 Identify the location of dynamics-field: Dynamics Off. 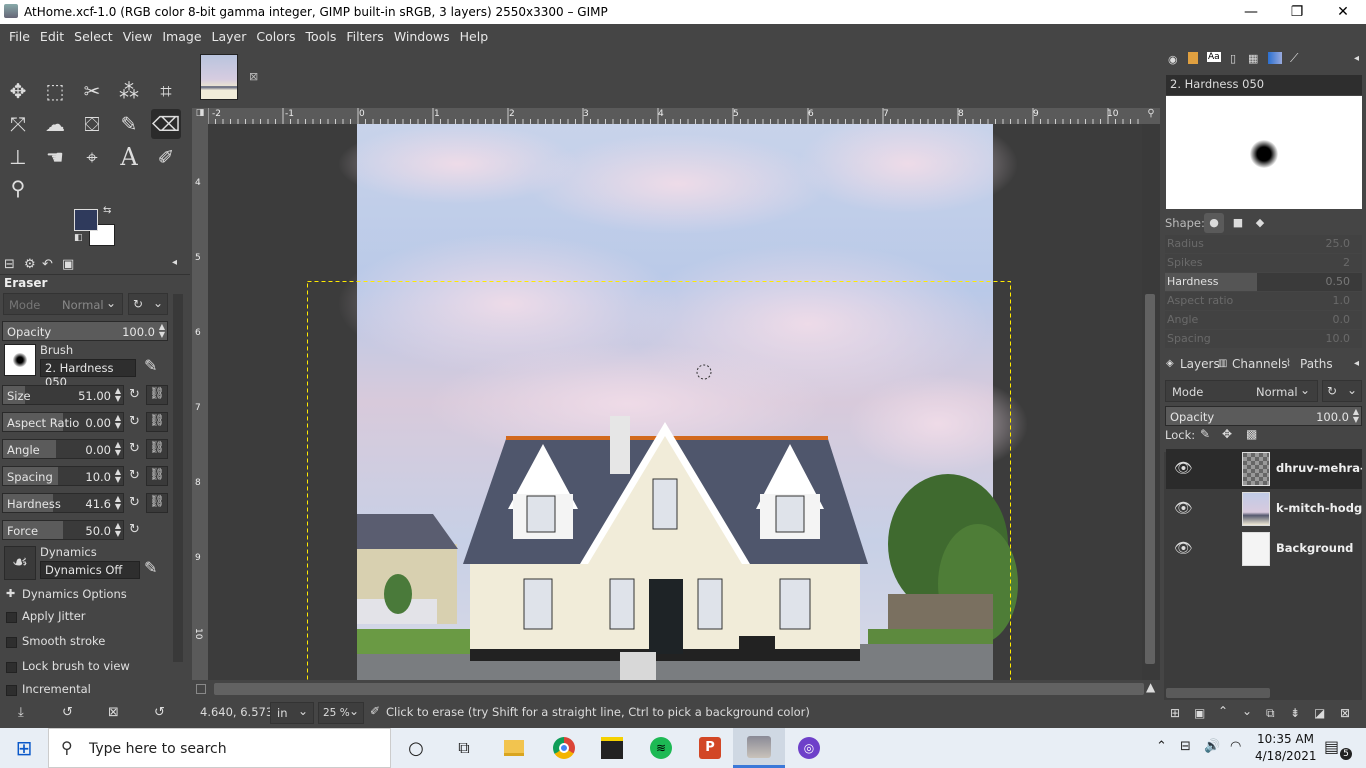
(90, 570).